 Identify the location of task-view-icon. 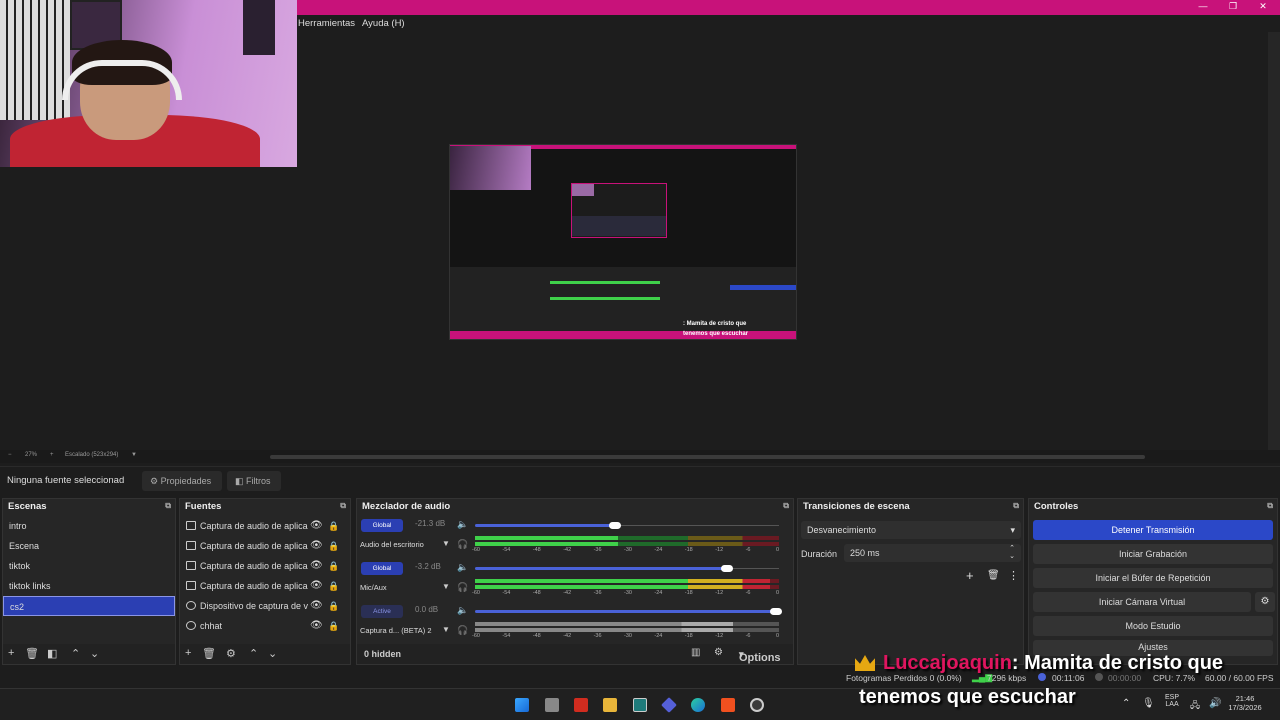
(552, 705).